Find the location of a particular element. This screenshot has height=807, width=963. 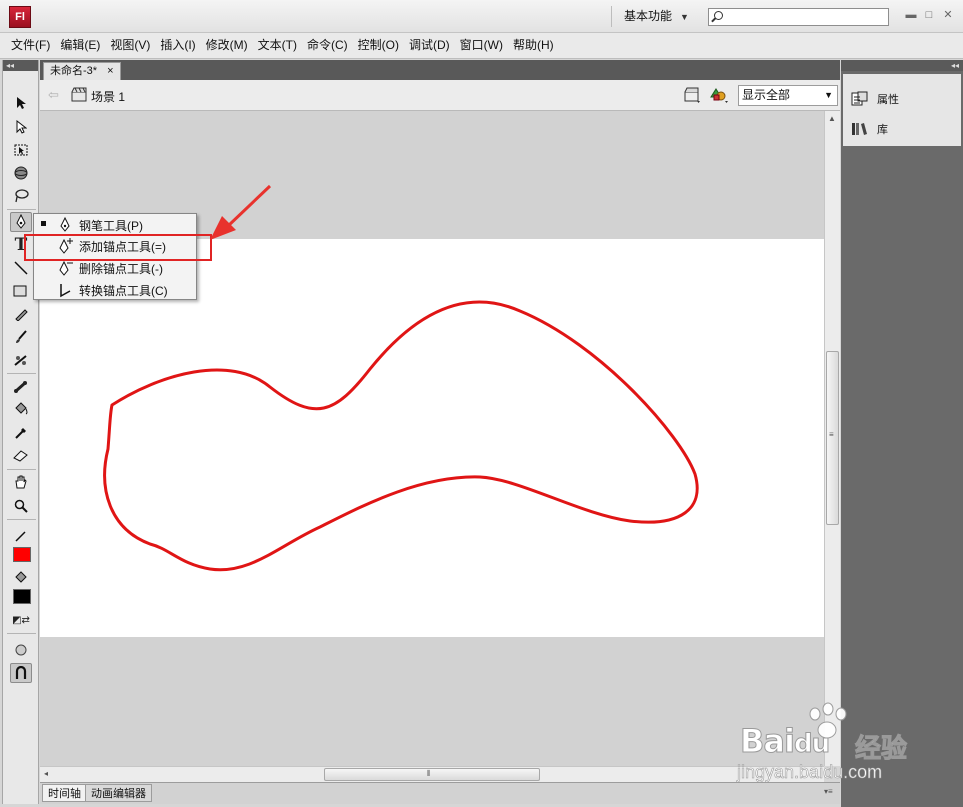

stroke-color-swatch is located at coordinates (22, 554).